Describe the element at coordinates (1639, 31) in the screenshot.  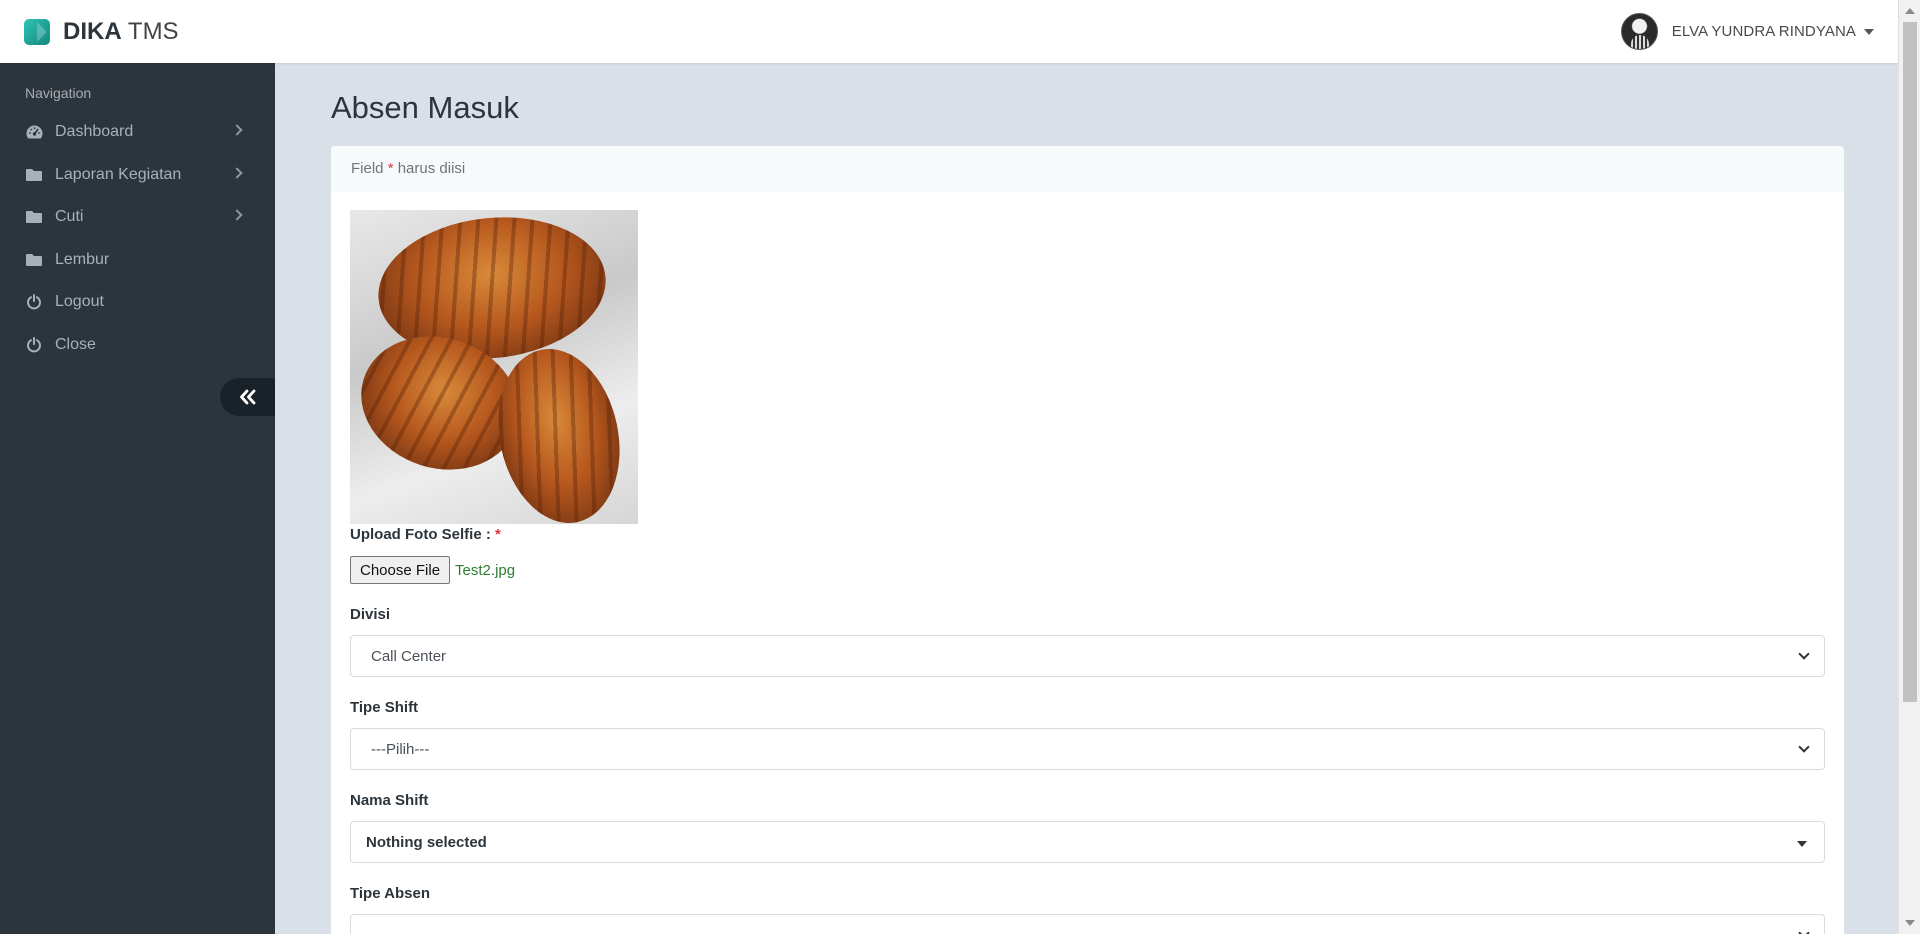
I see `avatar` at that location.